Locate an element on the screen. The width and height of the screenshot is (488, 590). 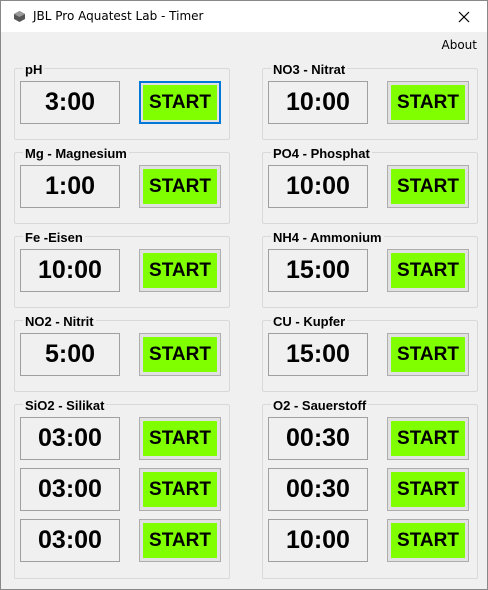
menu-about: About is located at coordinates (459, 45).